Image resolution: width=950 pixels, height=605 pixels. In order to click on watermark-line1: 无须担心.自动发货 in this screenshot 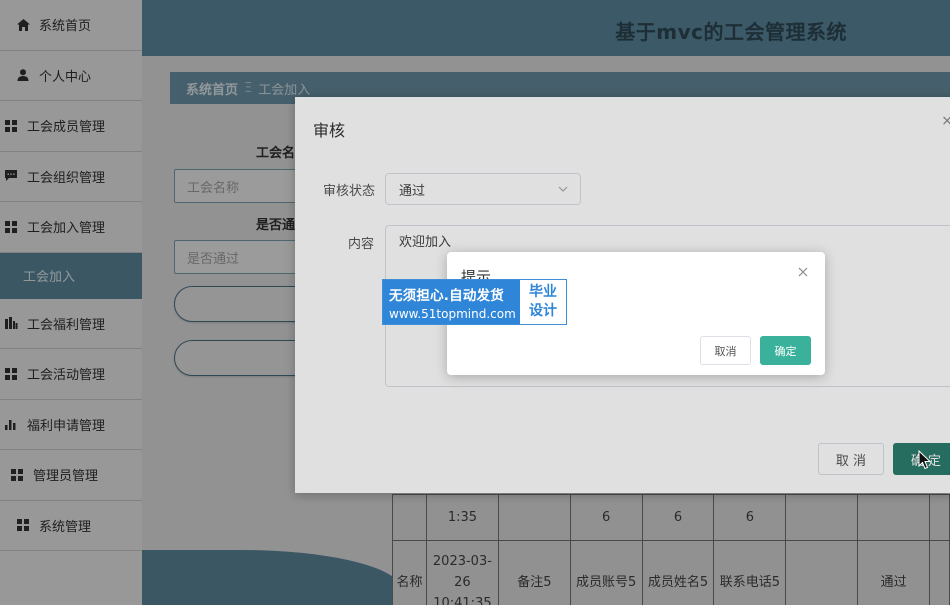, I will do `click(446, 295)`.